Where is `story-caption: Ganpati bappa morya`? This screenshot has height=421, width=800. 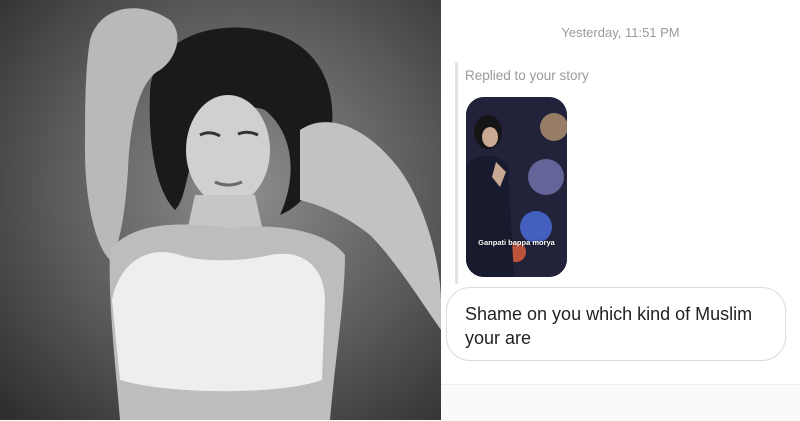 story-caption: Ganpati bappa morya is located at coordinates (516, 242).